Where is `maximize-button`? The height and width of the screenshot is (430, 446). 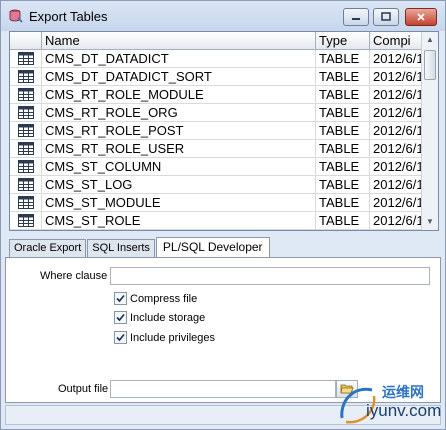
maximize-button is located at coordinates (386, 17).